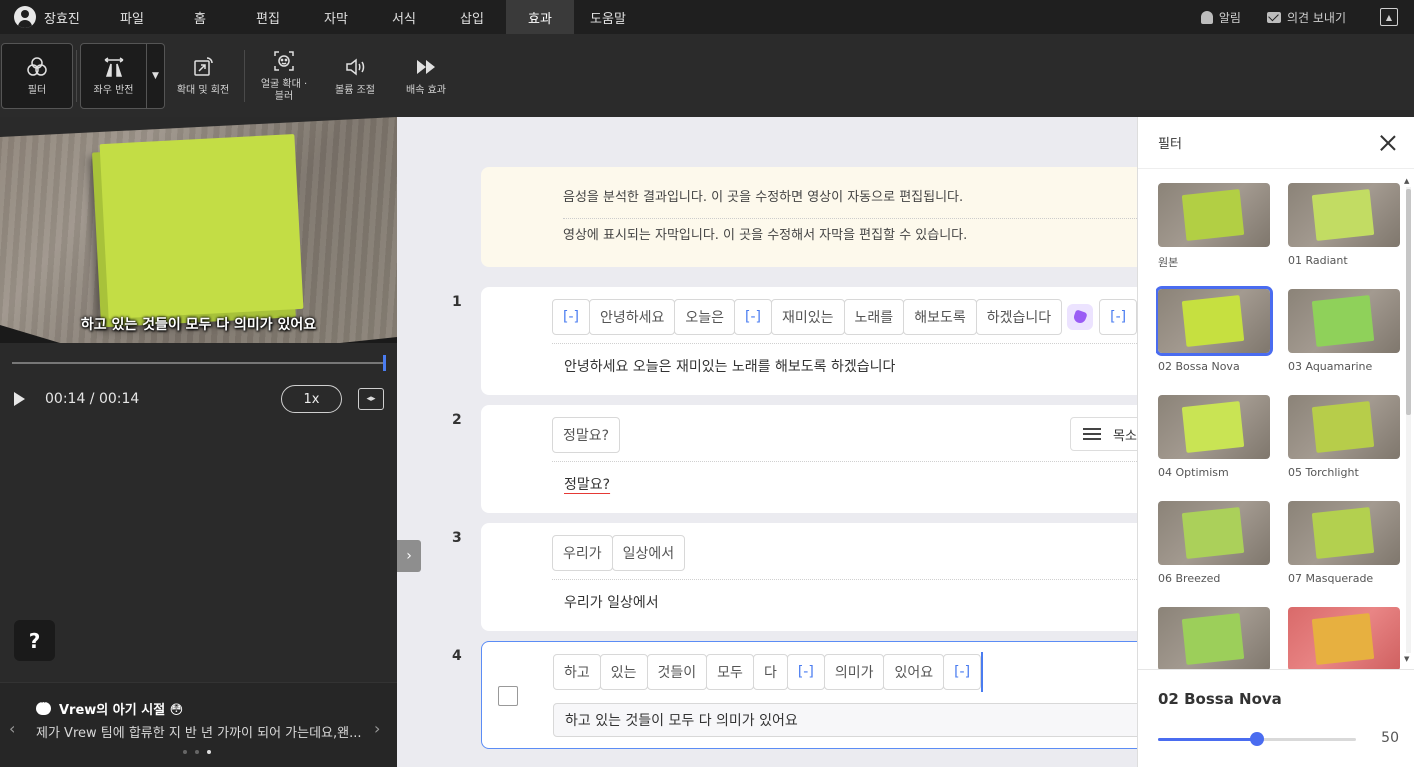 The height and width of the screenshot is (767, 1414). Describe the element at coordinates (336, 17) in the screenshot. I see `menu-subtitle: 자막` at that location.